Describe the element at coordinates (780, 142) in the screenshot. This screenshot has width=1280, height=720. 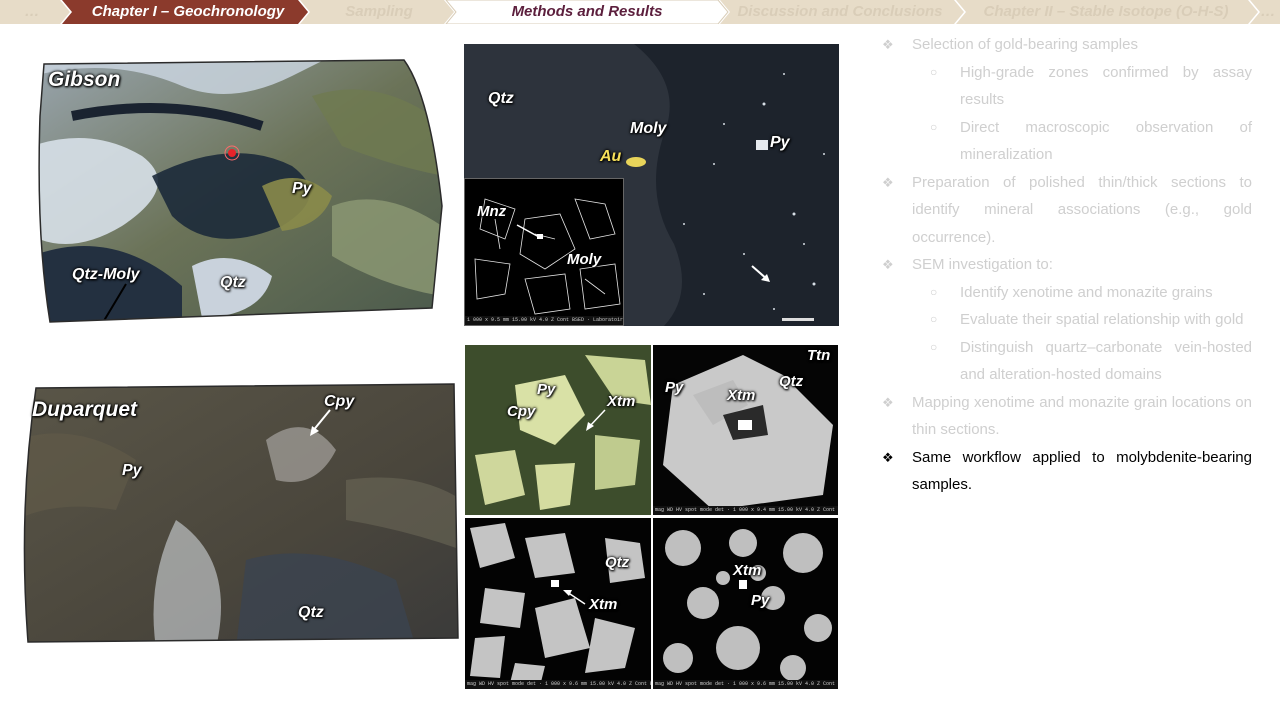
I see `gibson-micro-label-py: Py` at that location.